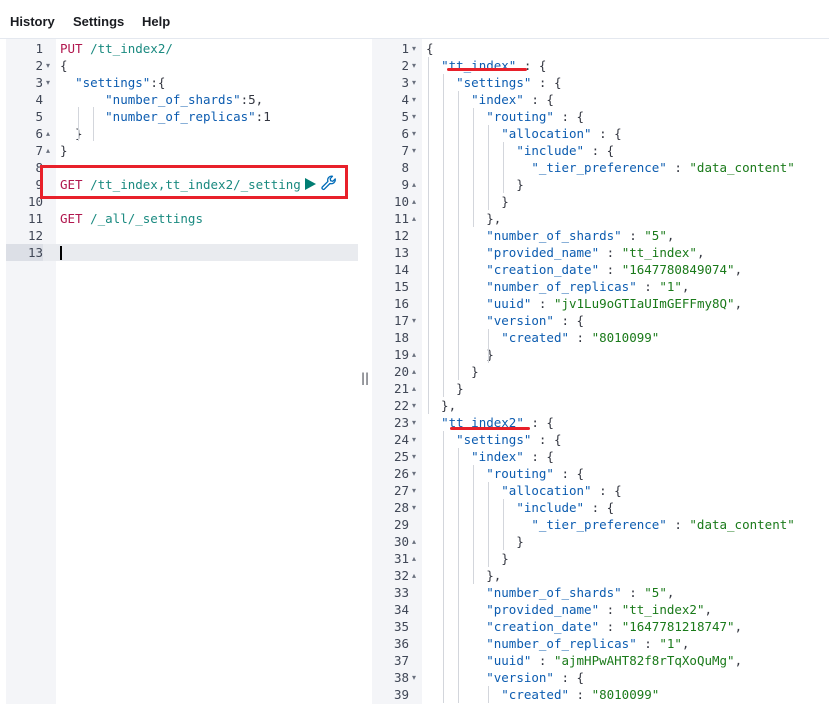 This screenshot has width=829, height=704. I want to click on top-menu-bar: History Settings Help, so click(414, 19).